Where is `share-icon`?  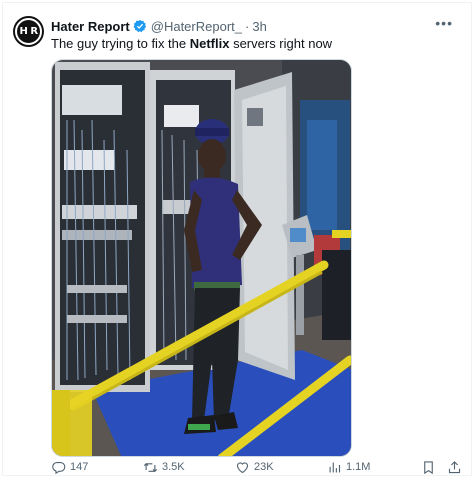 share-icon is located at coordinates (454, 466).